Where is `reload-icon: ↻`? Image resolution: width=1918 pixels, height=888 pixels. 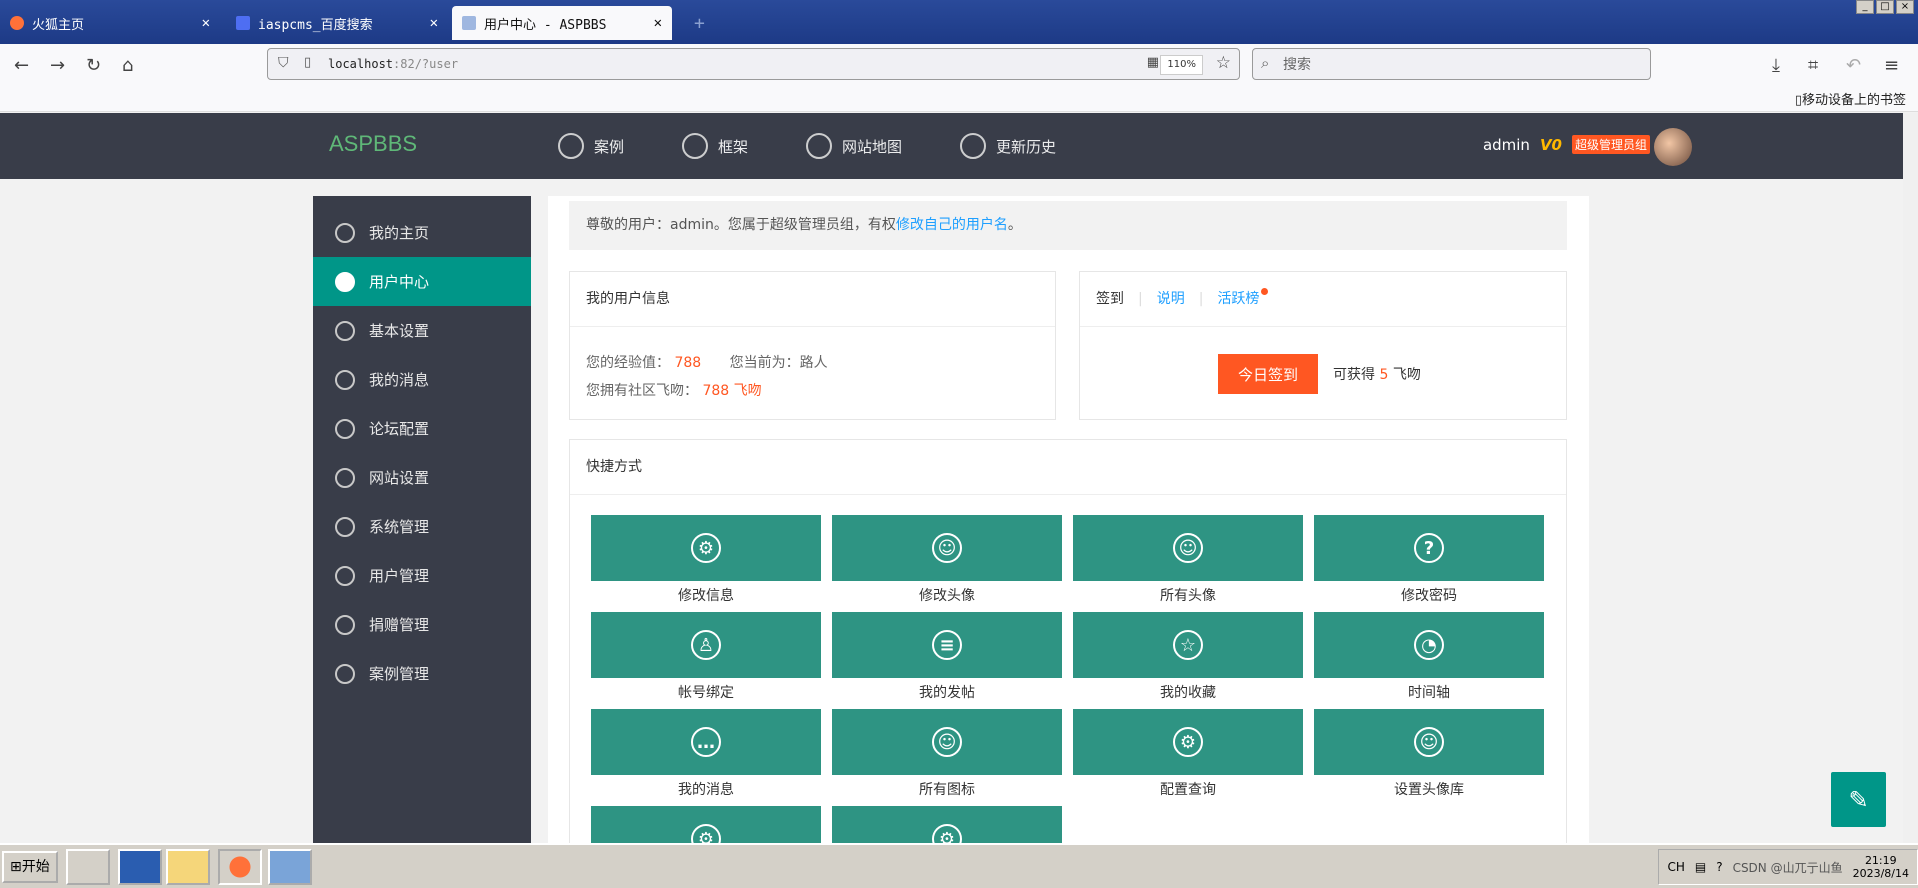
reload-icon: ↻ is located at coordinates (93, 65).